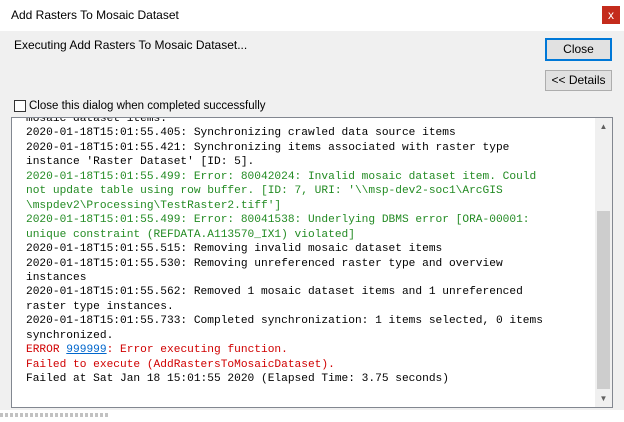  I want to click on log-line: raster type instances., so click(100, 306).